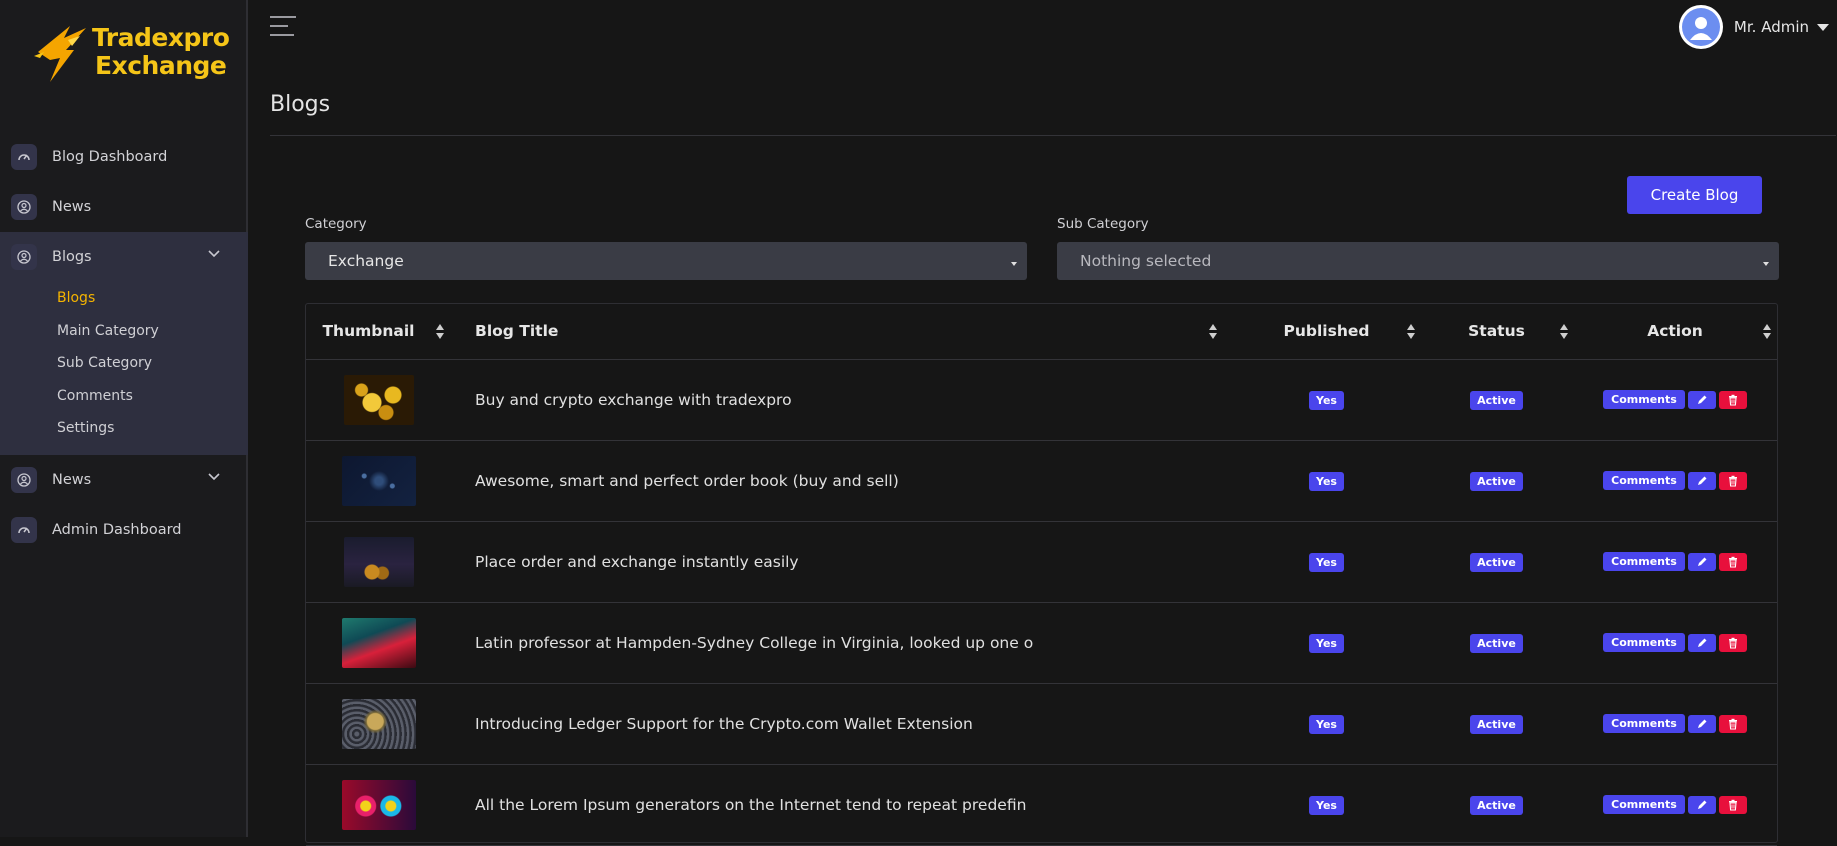 The height and width of the screenshot is (846, 1837). I want to click on column-label: Action, so click(1675, 331).